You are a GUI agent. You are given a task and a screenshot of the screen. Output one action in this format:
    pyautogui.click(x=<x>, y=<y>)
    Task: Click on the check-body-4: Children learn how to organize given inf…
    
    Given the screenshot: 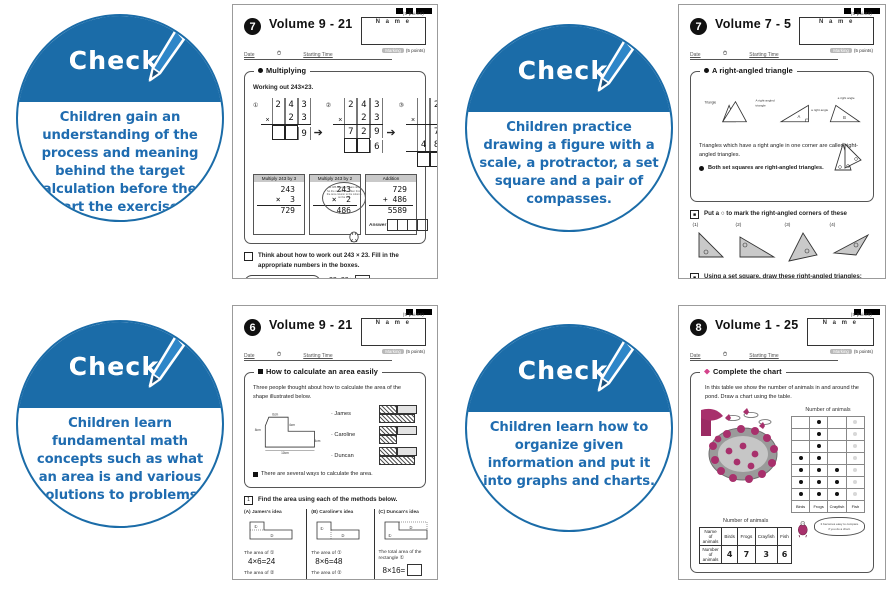 What is the action you would take?
    pyautogui.click(x=569, y=471)
    